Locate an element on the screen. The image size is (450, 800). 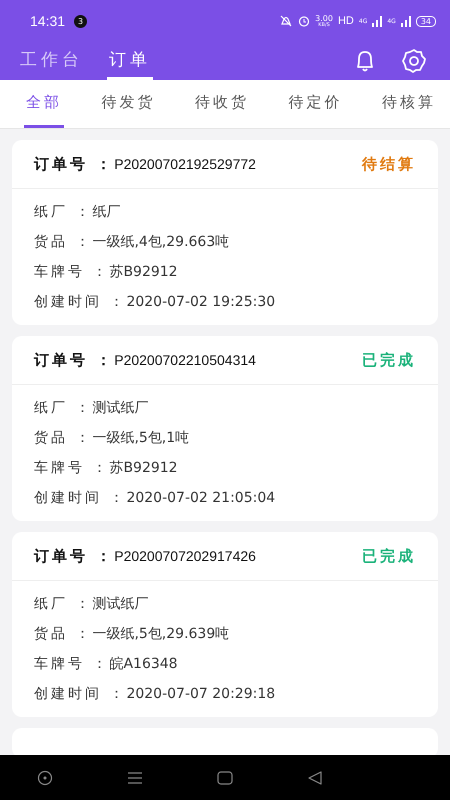
field-value: 一级纸,5包,1吨 is located at coordinates (141, 438).